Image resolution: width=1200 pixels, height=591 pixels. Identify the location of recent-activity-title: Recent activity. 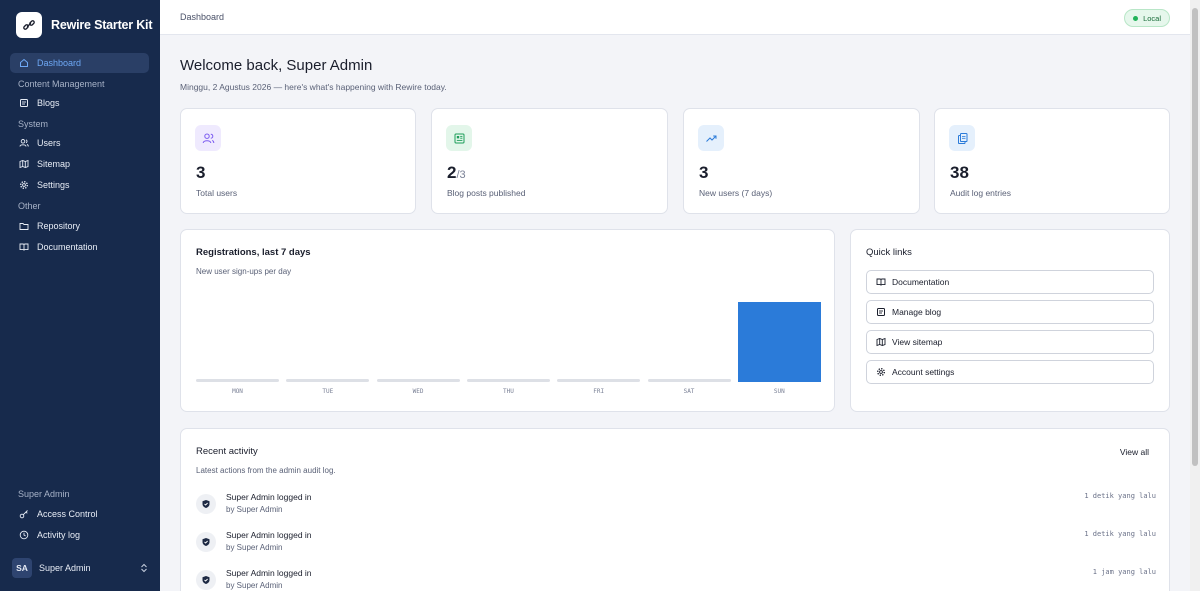
(227, 451).